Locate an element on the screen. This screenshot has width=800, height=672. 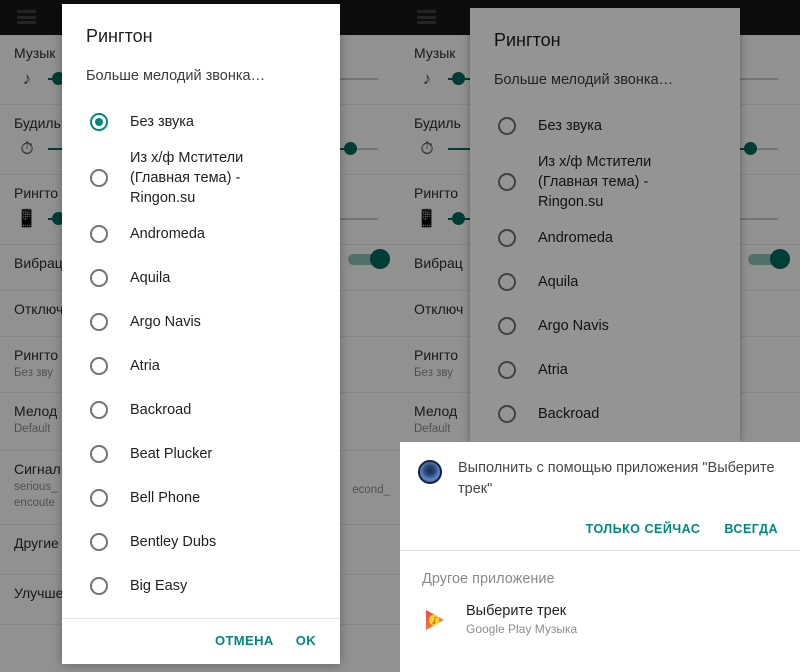
ringtone-option: Big Easy is located at coordinates (201, 586).